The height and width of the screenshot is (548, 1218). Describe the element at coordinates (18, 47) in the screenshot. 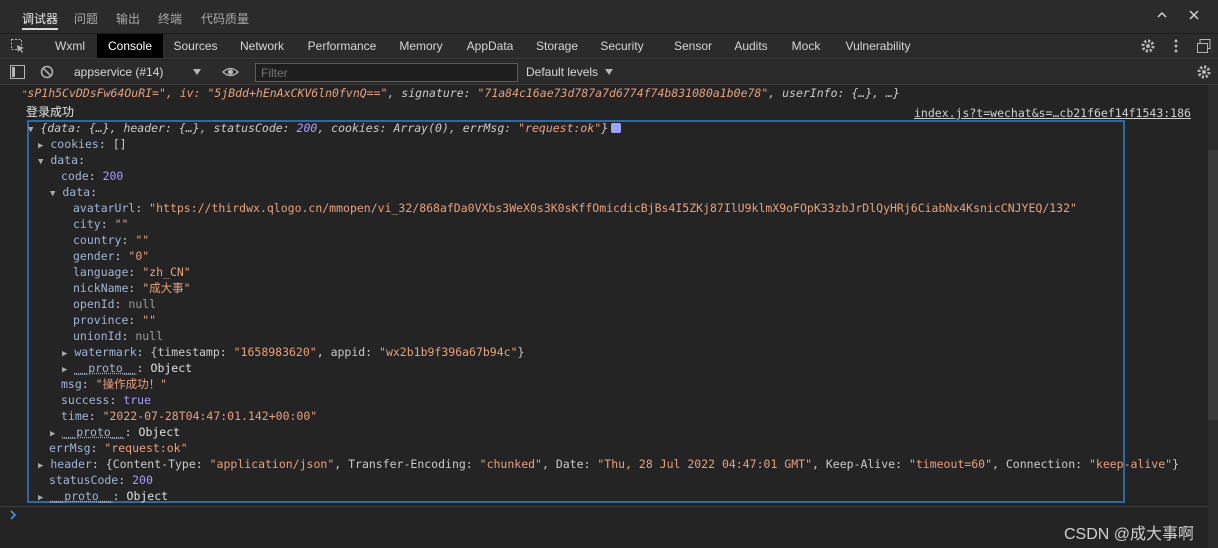

I see `inspect-element-icon` at that location.